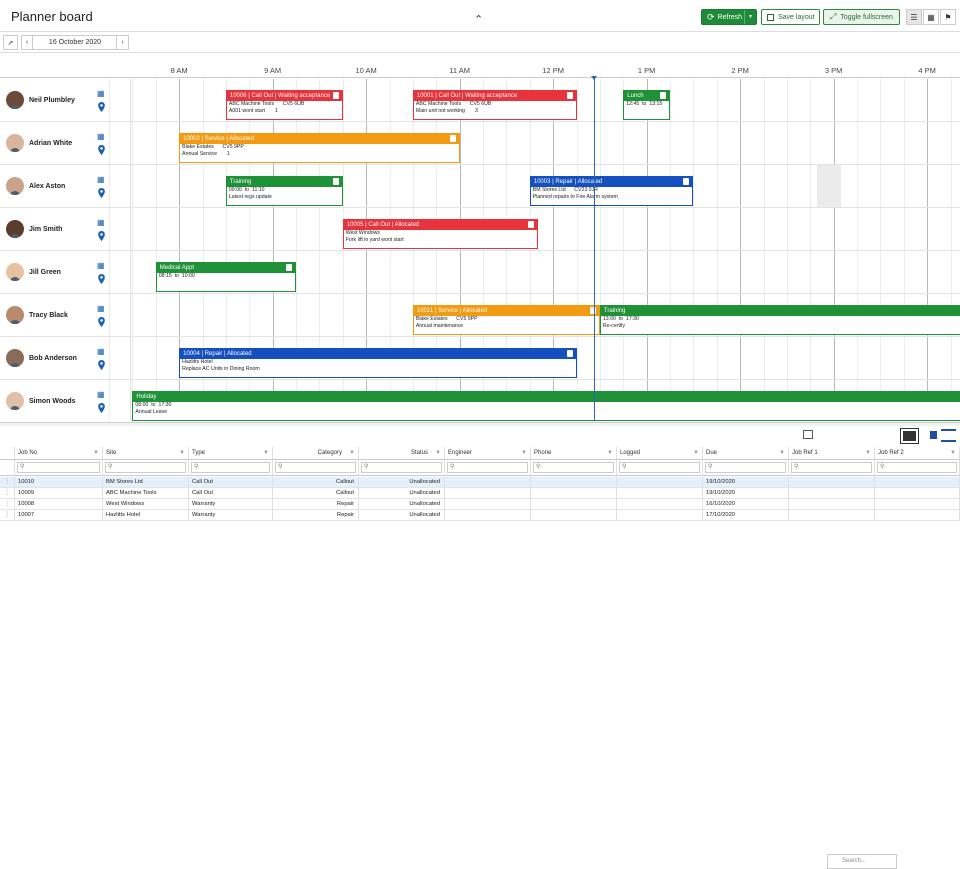 This screenshot has width=960, height=869. What do you see at coordinates (829, 186) in the screenshot?
I see `selected-slot` at bounding box center [829, 186].